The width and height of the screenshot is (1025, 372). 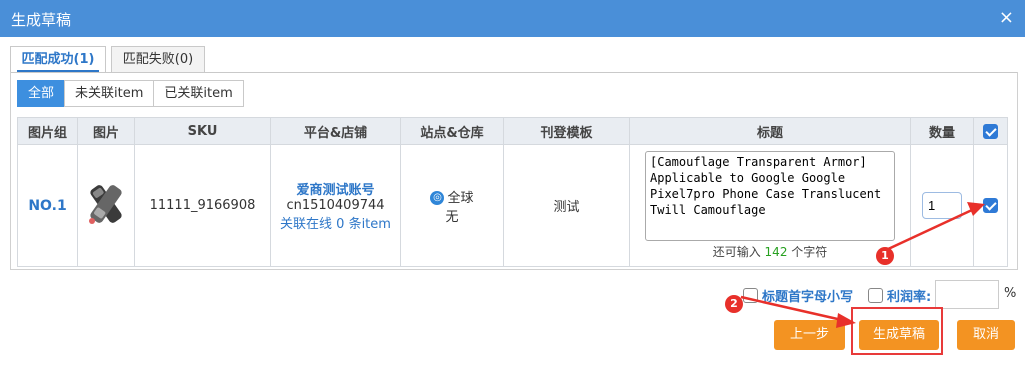 I want to click on cancel-button: 取消, so click(x=986, y=335).